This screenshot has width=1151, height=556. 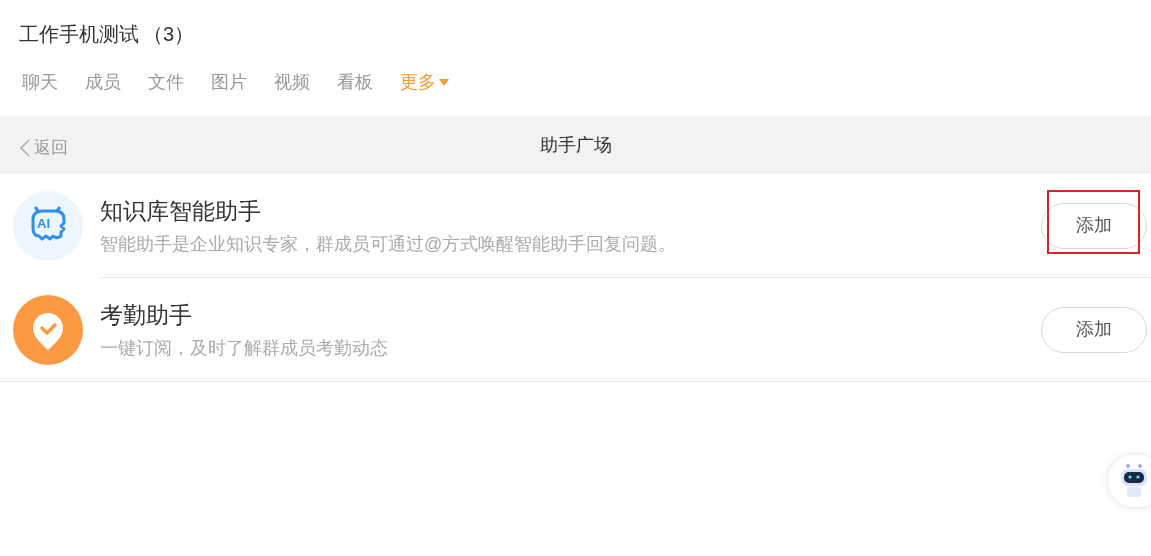 What do you see at coordinates (355, 82) in the screenshot?
I see `tab: 看板` at bounding box center [355, 82].